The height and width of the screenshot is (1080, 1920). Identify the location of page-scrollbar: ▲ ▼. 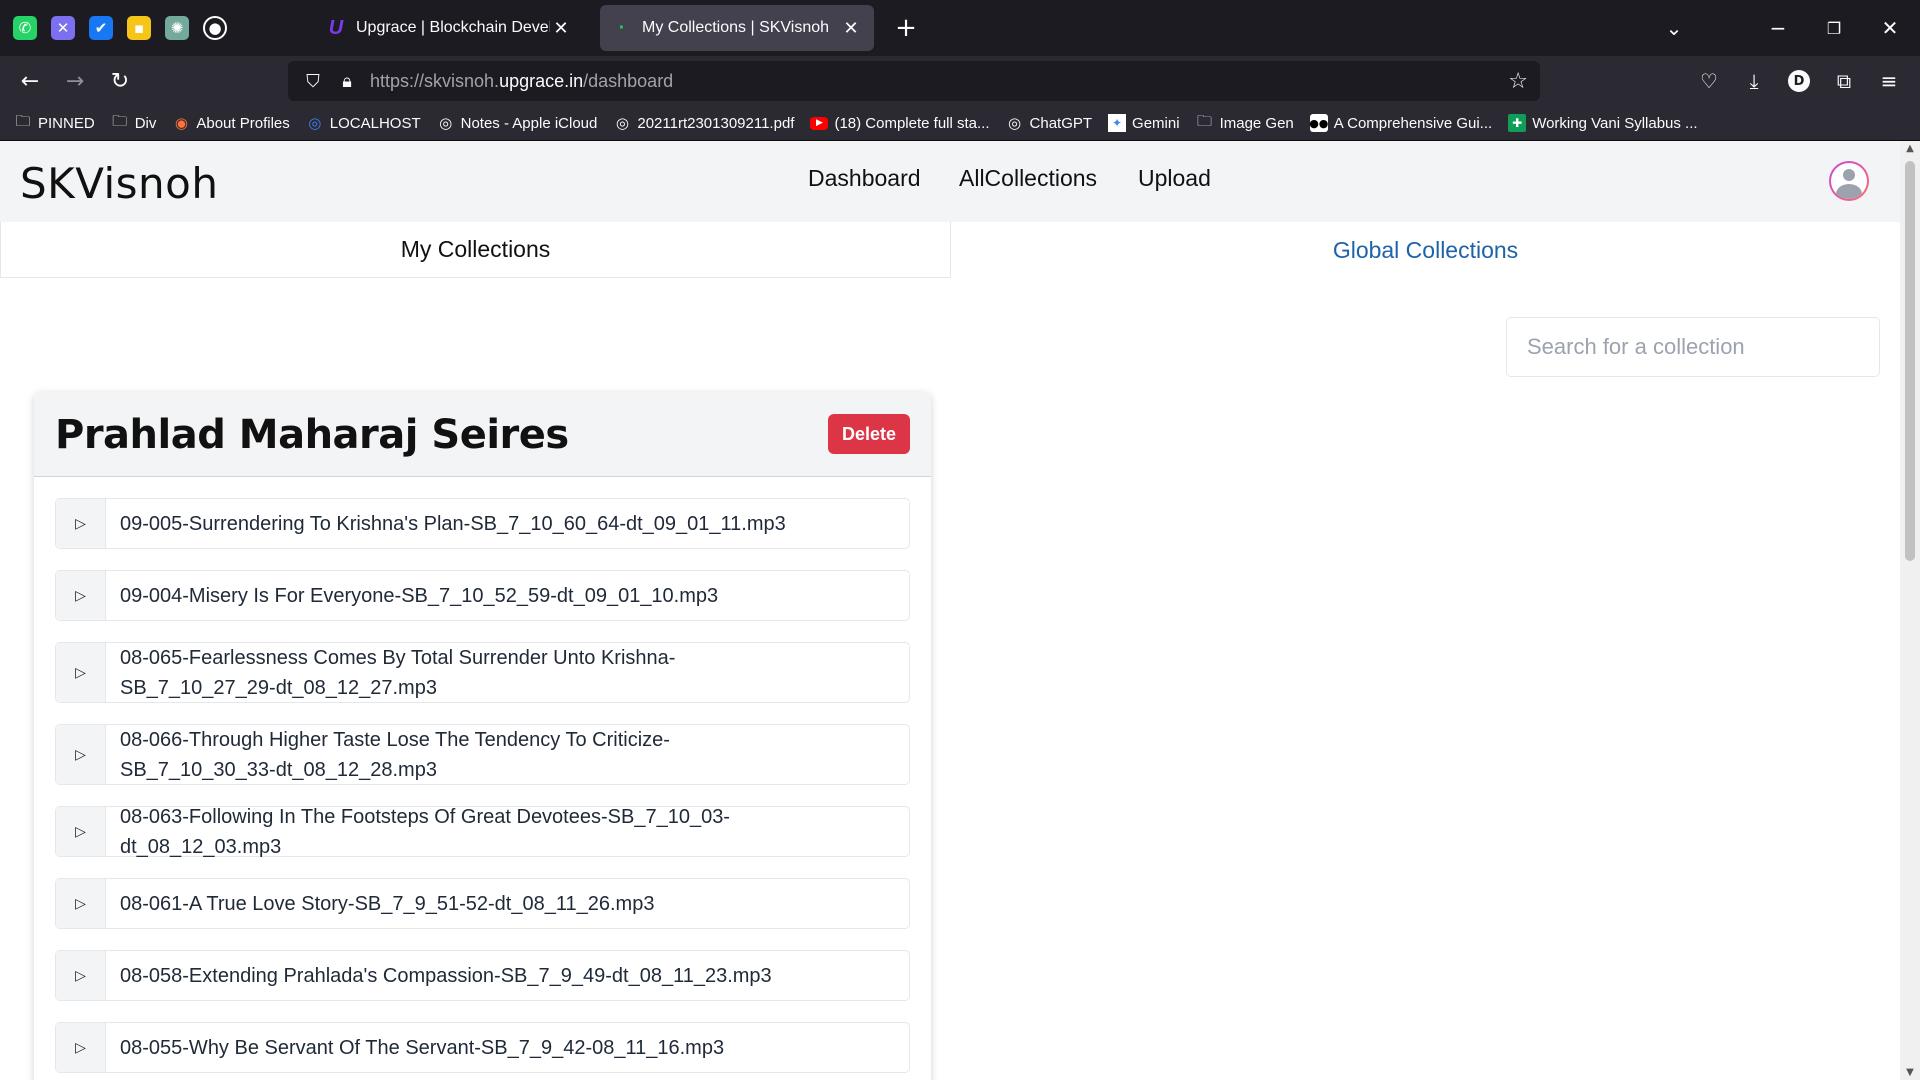
(1910, 610).